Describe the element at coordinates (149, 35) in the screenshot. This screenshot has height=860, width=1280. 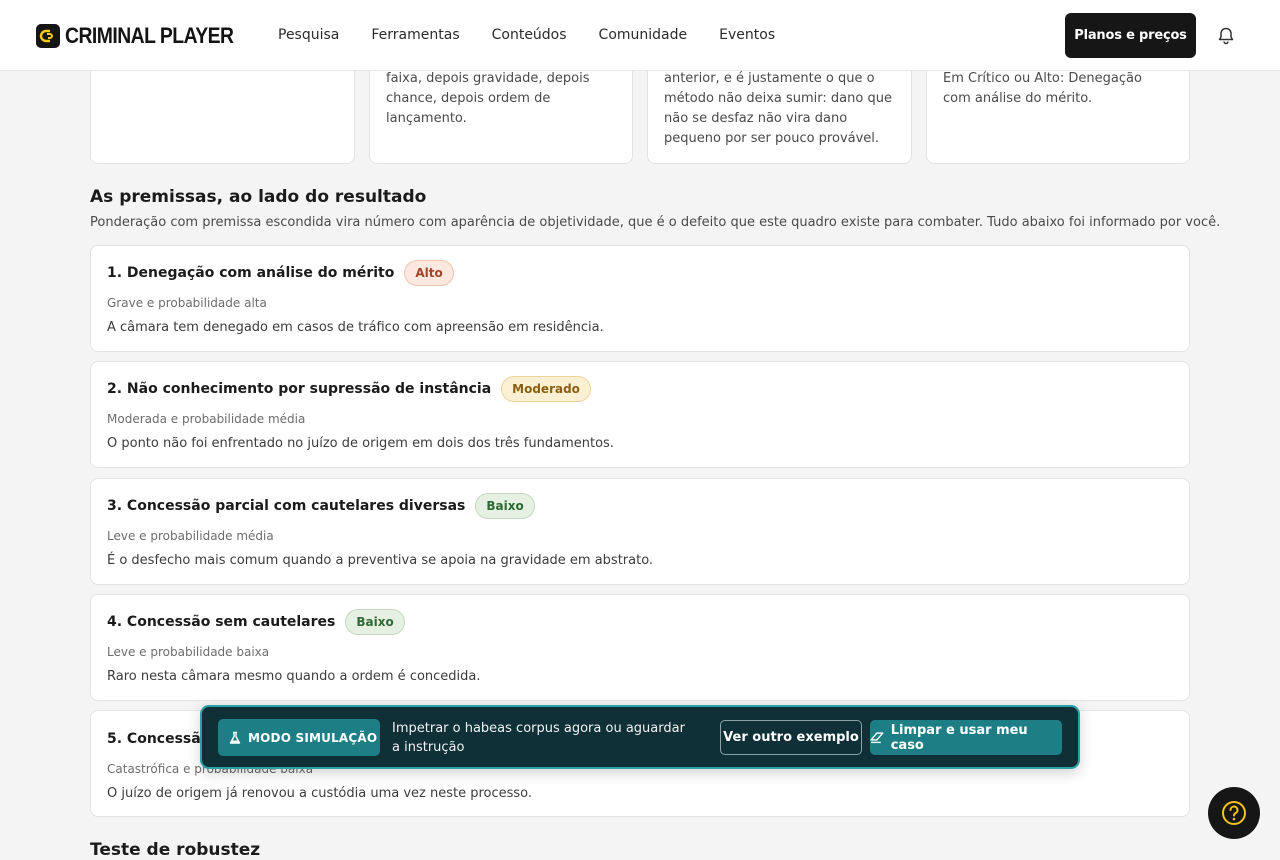
I see `brand-name: CRIMINAL PLAYER` at that location.